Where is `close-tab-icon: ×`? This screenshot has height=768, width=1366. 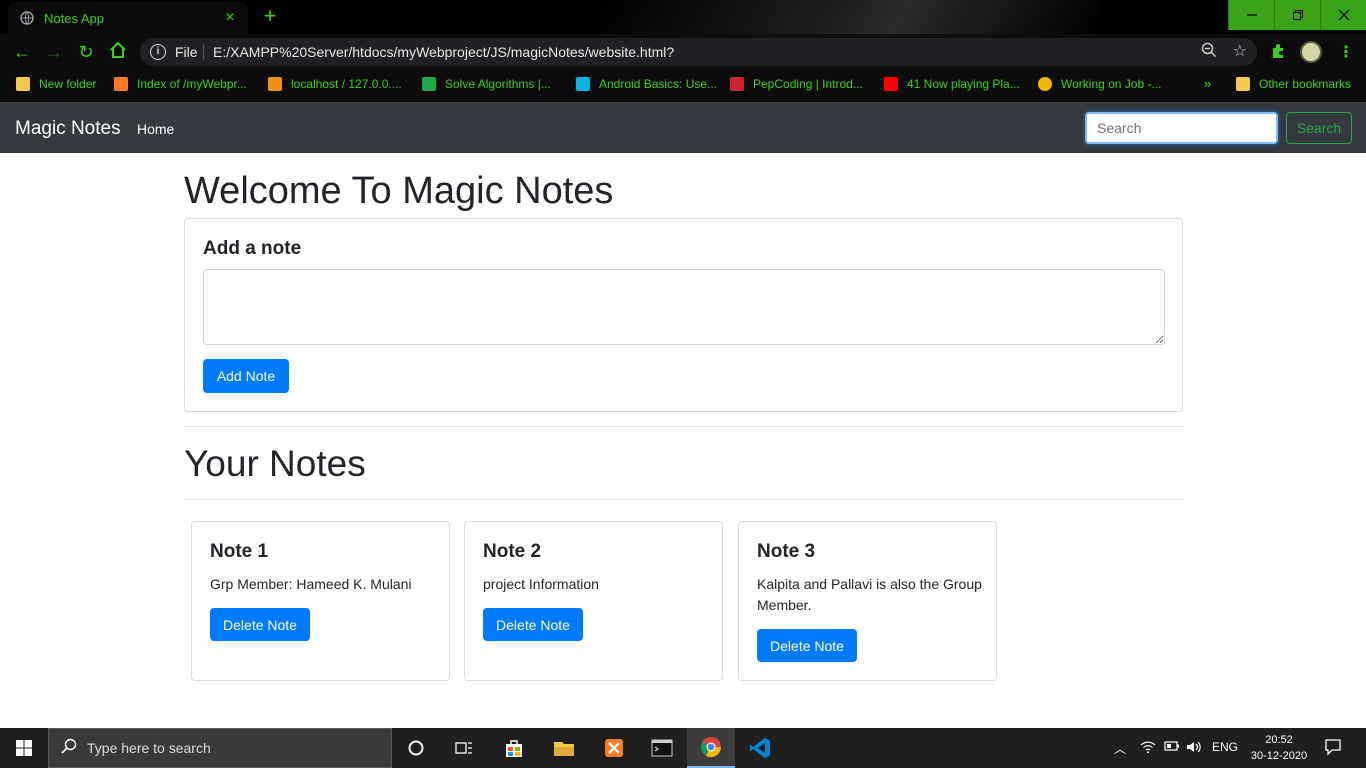
close-tab-icon: × is located at coordinates (230, 18).